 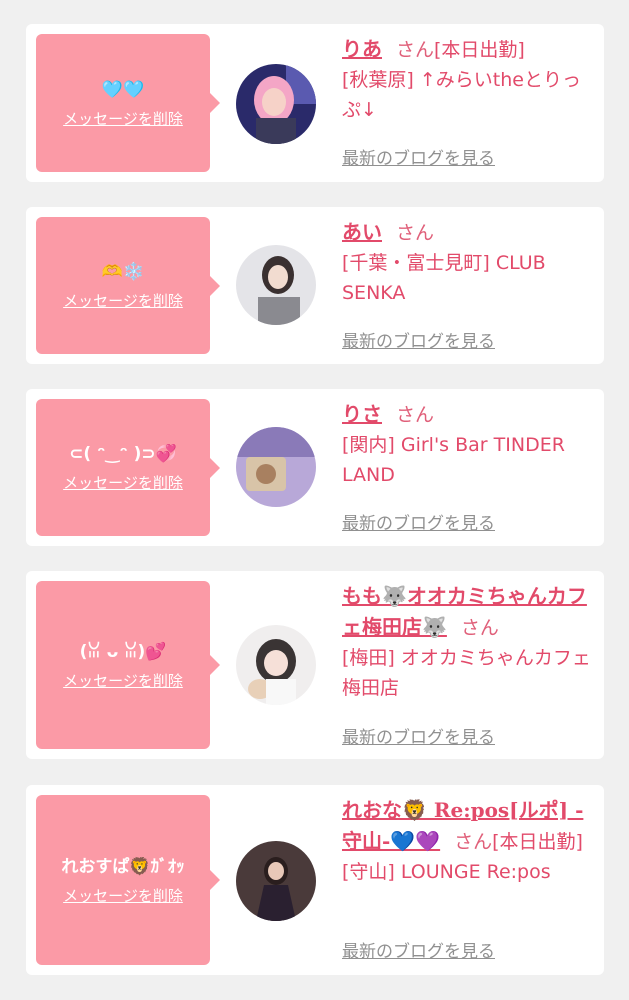 I want to click on shop-text: [守山] LOUNGE Re:pos, so click(x=446, y=872).